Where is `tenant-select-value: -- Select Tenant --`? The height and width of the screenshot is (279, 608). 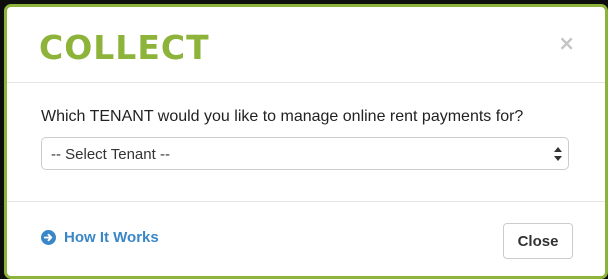 tenant-select-value: -- Select Tenant -- is located at coordinates (110, 154).